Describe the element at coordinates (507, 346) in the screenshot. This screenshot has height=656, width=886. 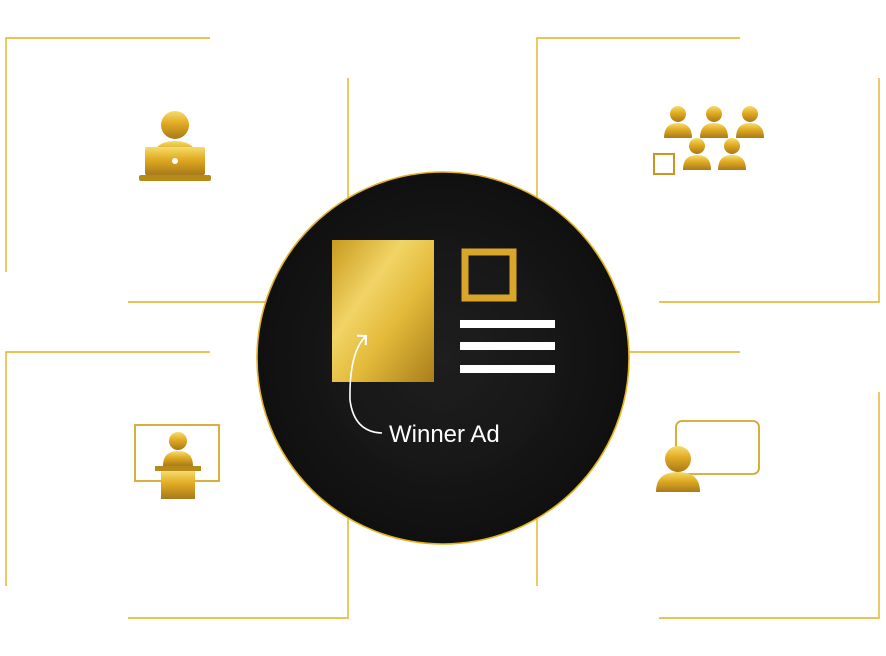
I see `ad-text-lines-icon` at that location.